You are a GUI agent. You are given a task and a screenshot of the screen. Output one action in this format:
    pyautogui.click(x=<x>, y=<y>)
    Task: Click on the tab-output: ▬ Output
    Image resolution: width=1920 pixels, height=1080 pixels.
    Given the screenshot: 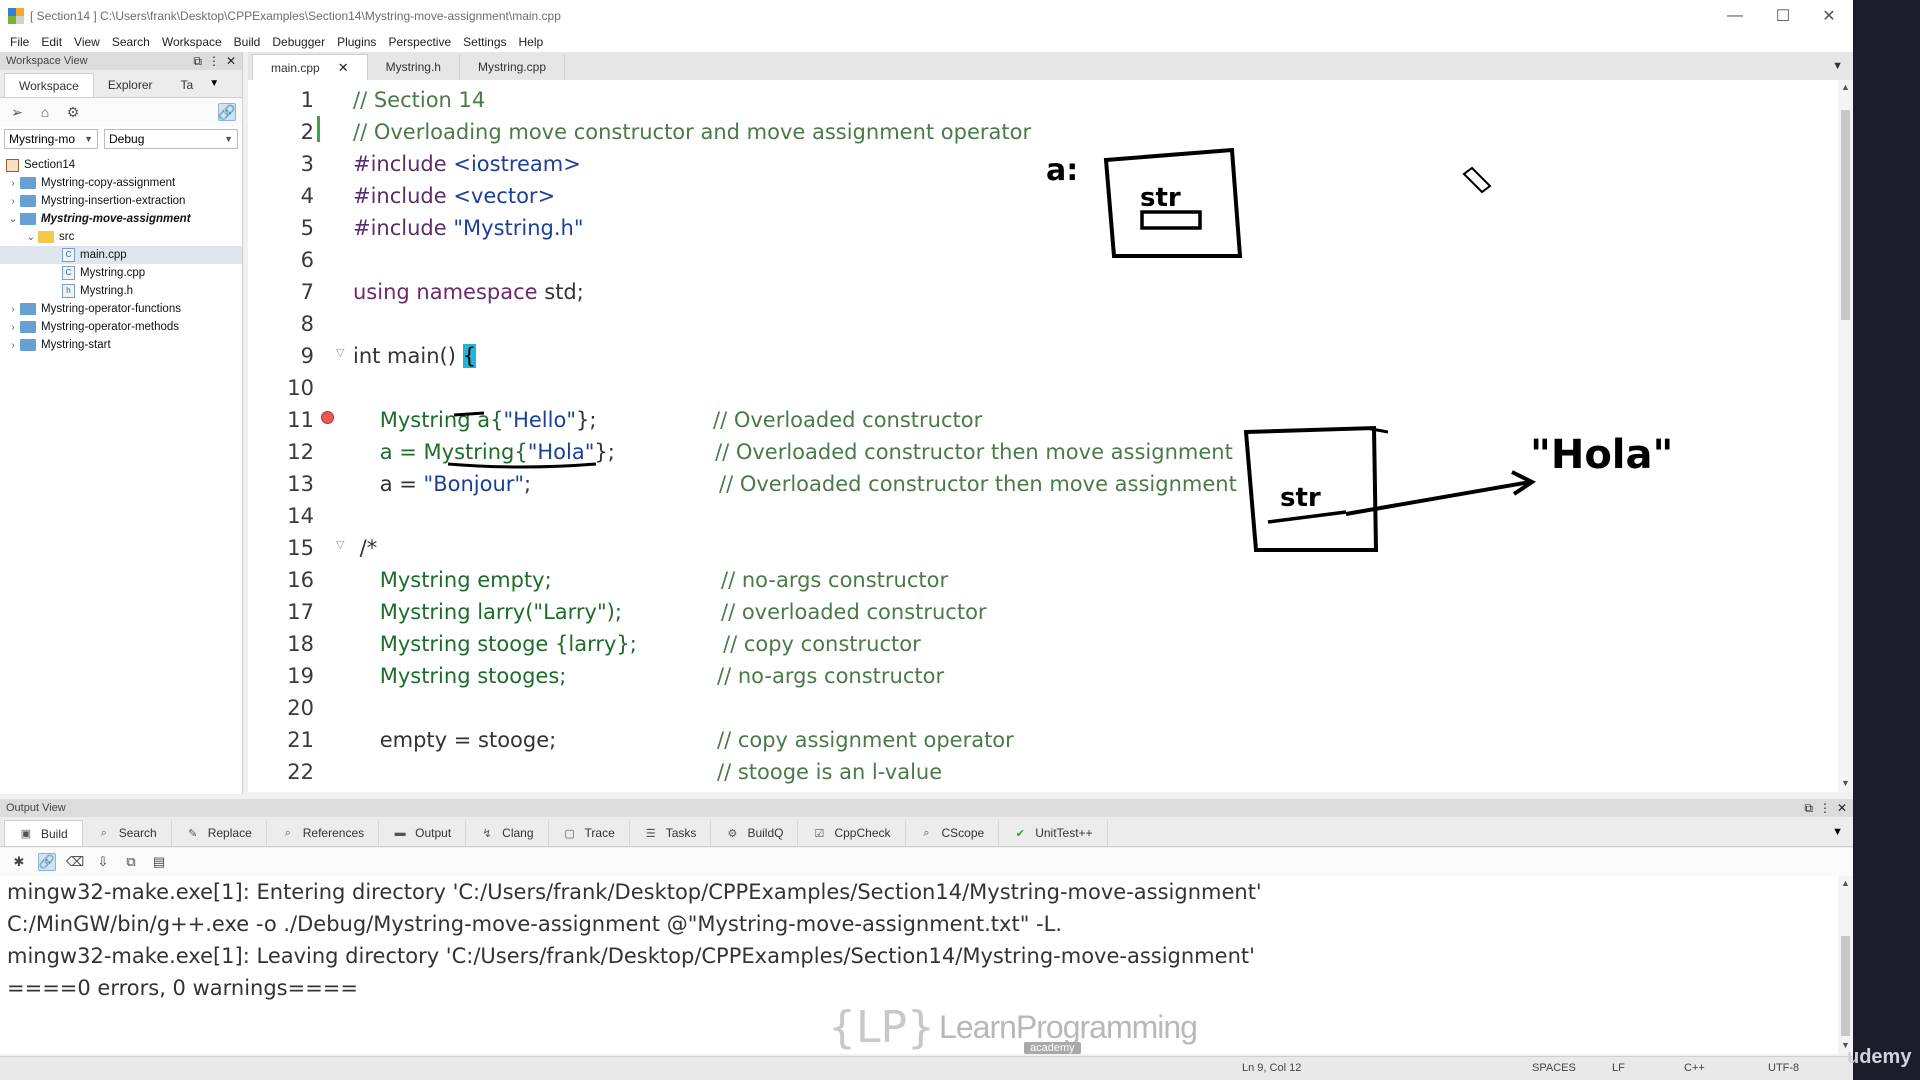 What is the action you would take?
    pyautogui.click(x=423, y=833)
    